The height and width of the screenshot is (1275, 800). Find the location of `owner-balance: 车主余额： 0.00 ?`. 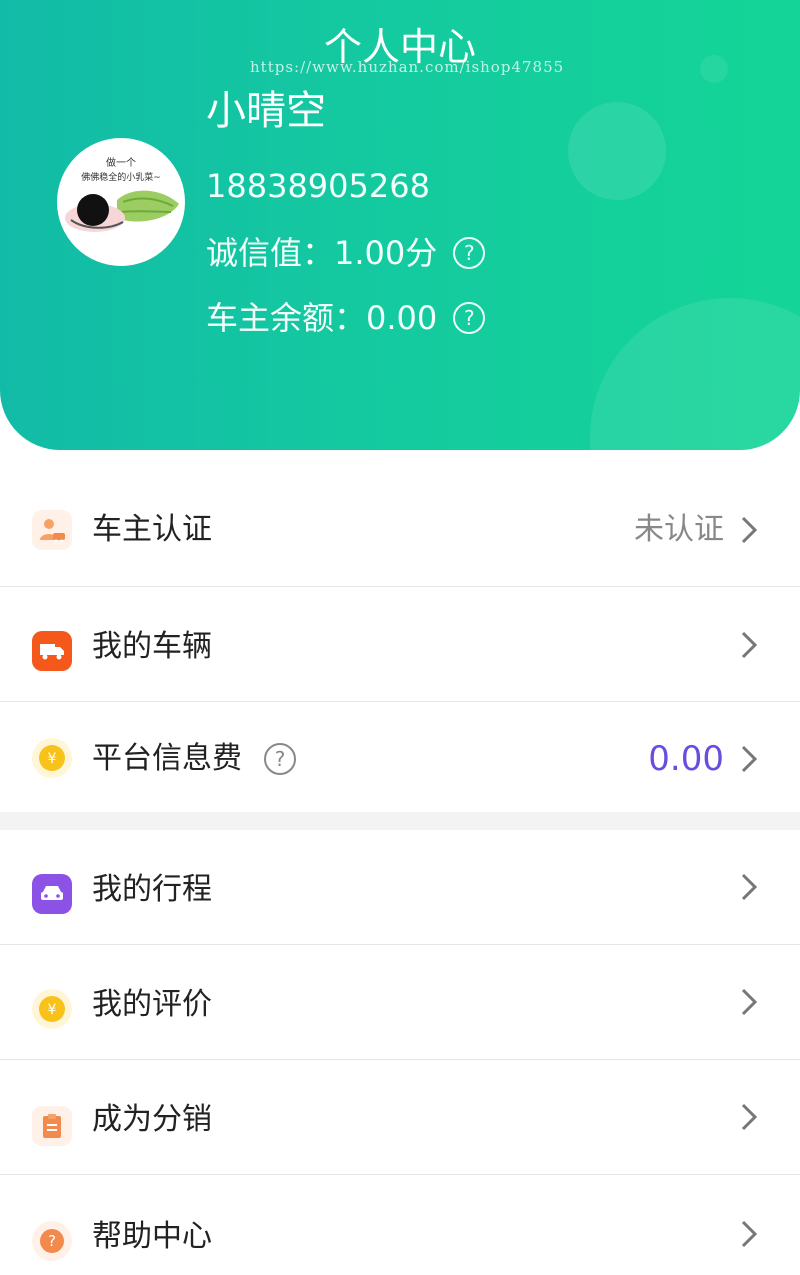

owner-balance: 车主余额： 0.00 ? is located at coordinates (346, 318).